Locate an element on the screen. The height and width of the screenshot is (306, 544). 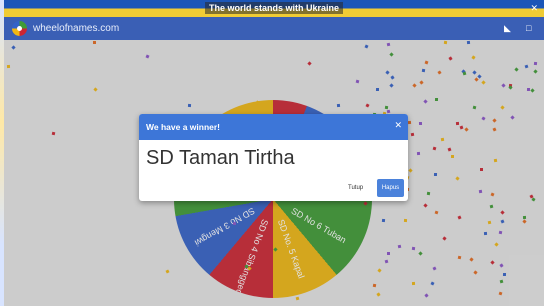
ukraine-banner: The world stands with Ukraine ✕ is located at coordinates (274, 8).